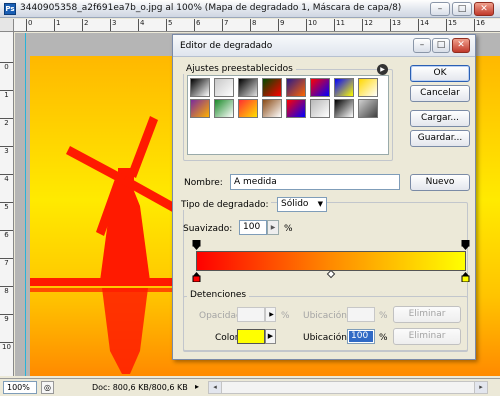 Image resolution: width=500 pixels, height=396 pixels. I want to click on presets-menu-arrow-icon: ▶, so click(382, 69).